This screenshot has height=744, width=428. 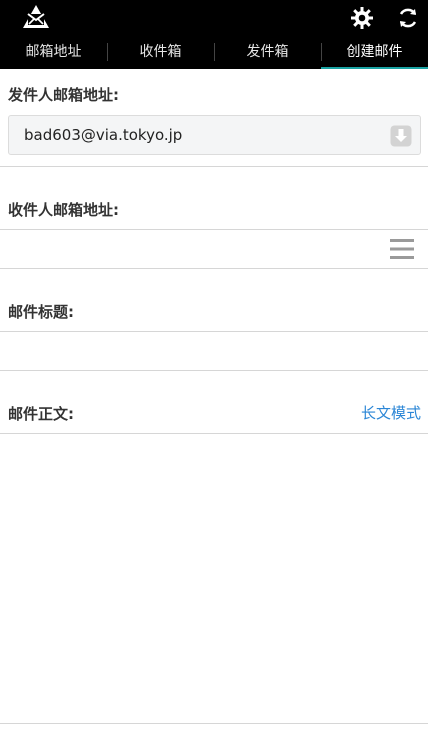 I want to click on refresh-icon, so click(x=408, y=18).